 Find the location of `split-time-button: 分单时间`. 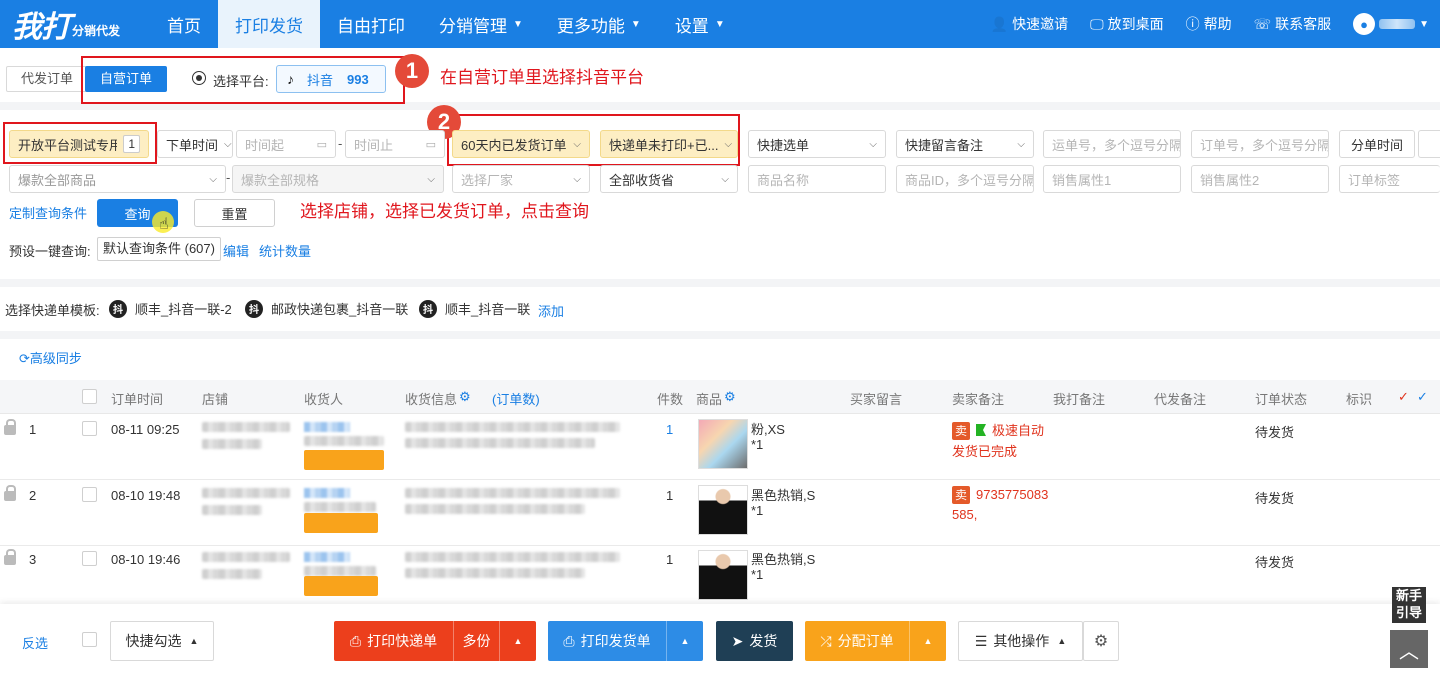

split-time-button: 分单时间 is located at coordinates (1377, 144).